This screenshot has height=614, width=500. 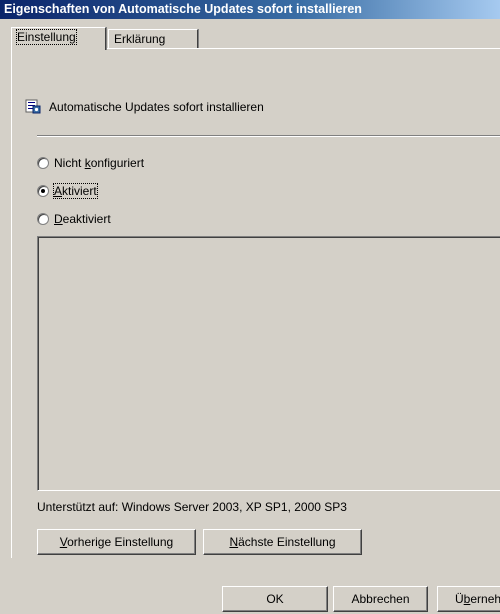 I want to click on radio-disabled-label: Deaktiviert, so click(x=82, y=219).